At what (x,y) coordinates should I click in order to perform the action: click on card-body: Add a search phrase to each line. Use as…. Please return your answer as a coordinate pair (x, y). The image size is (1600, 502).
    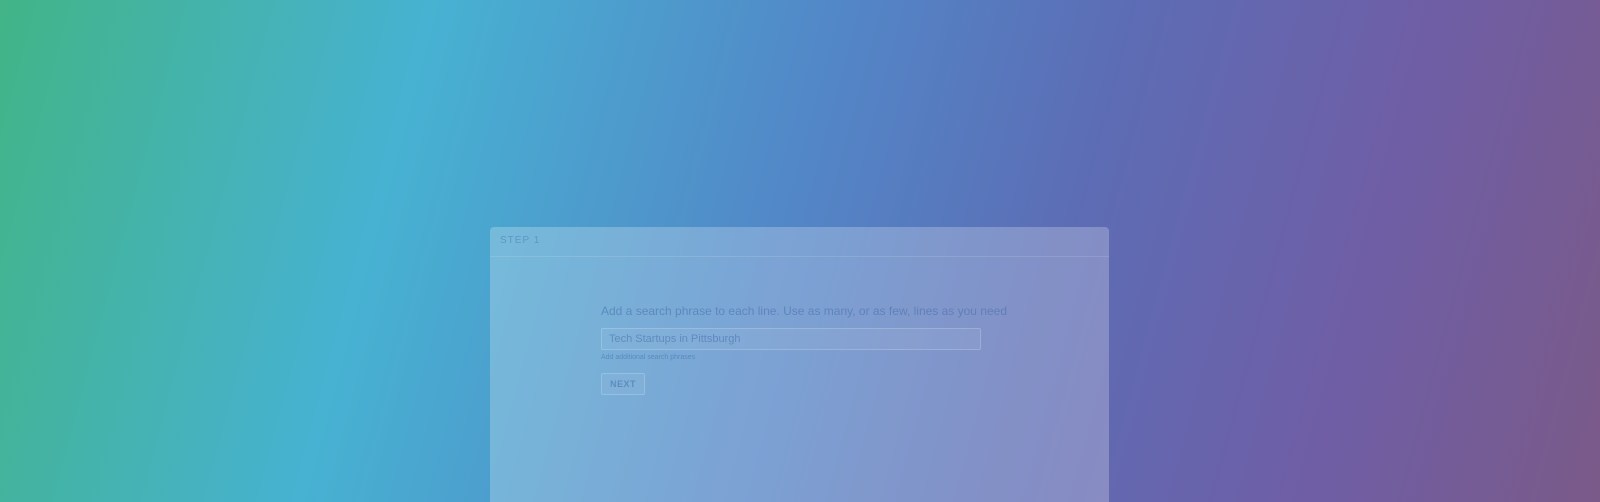
    Looking at the image, I should click on (811, 349).